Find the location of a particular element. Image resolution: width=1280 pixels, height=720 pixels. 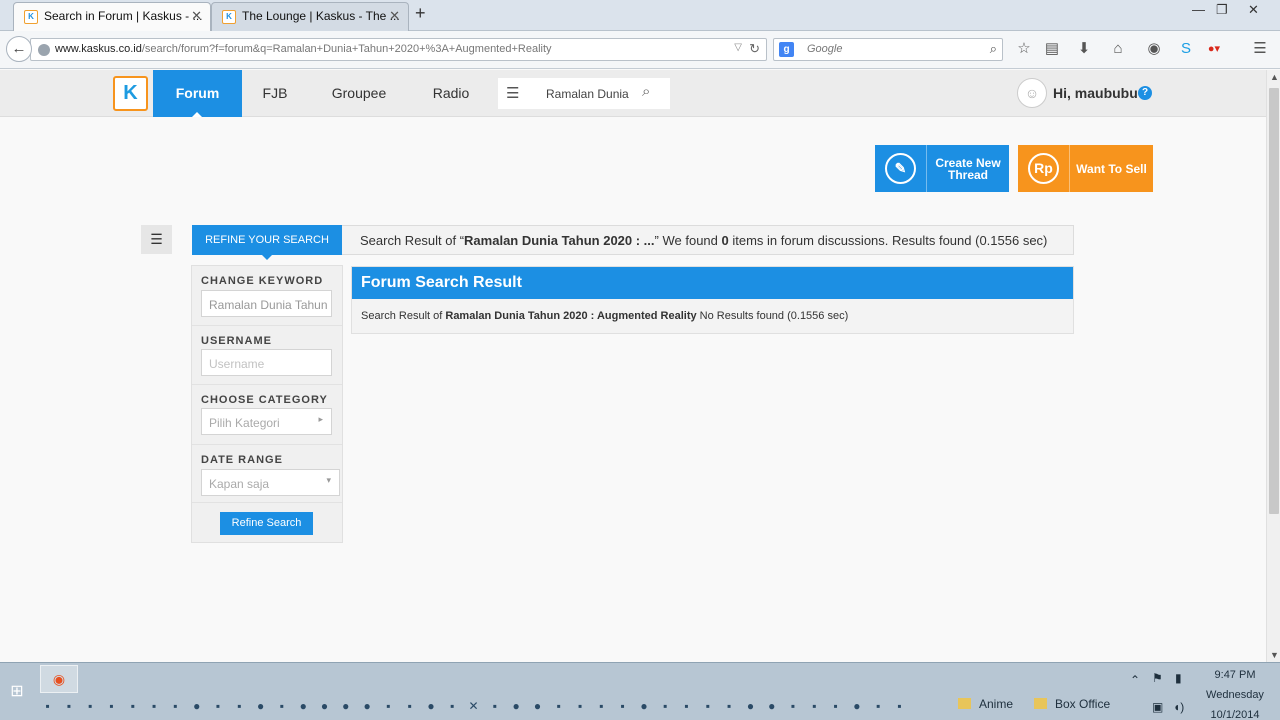

browser-search-input: g Google ⌕ is located at coordinates (888, 49).